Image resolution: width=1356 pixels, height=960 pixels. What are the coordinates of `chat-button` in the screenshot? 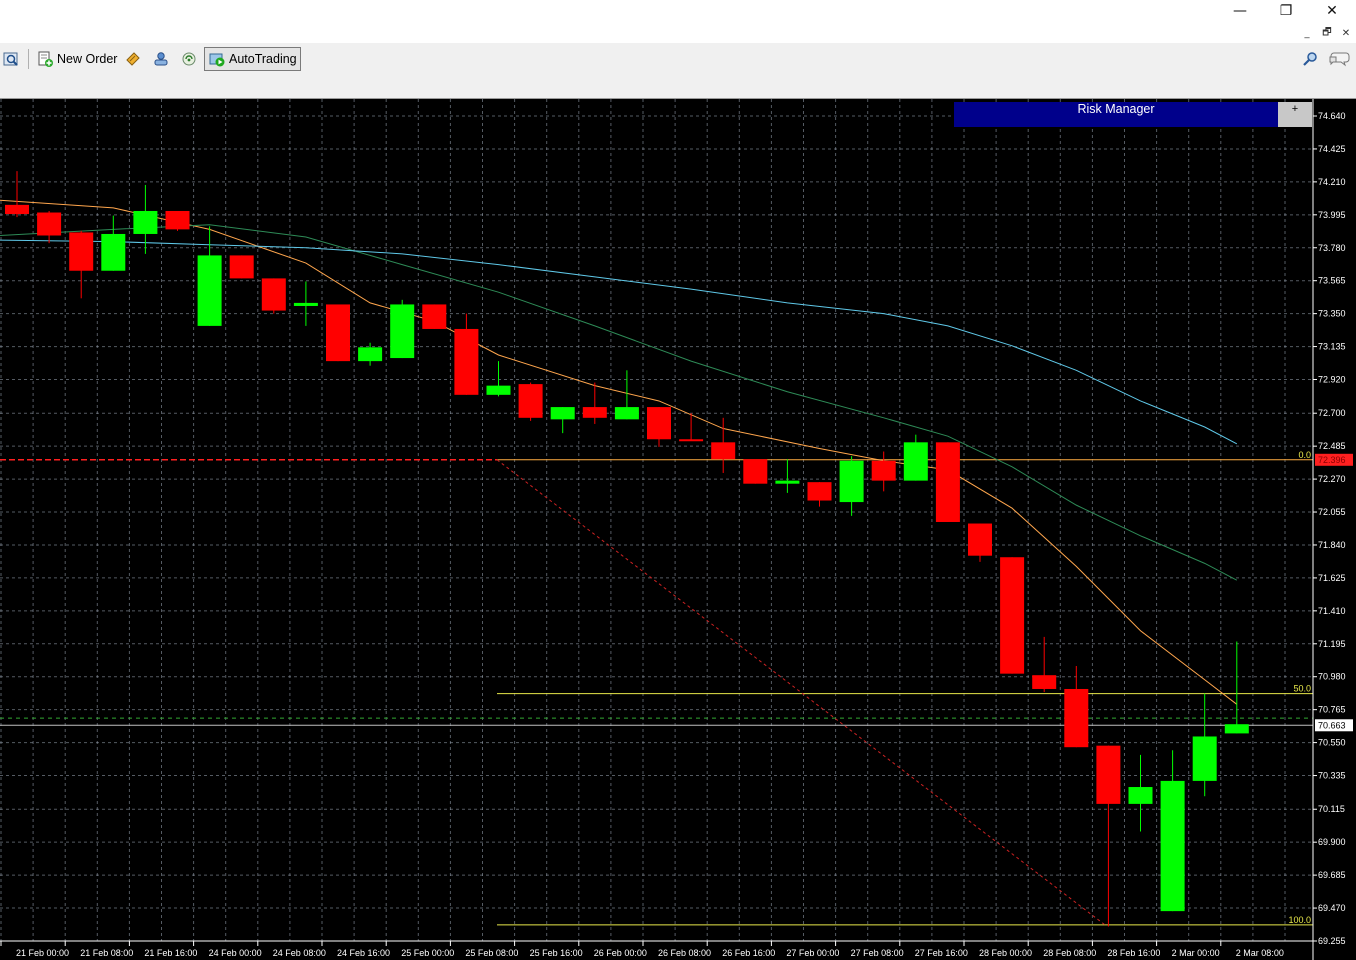 It's located at (1338, 59).